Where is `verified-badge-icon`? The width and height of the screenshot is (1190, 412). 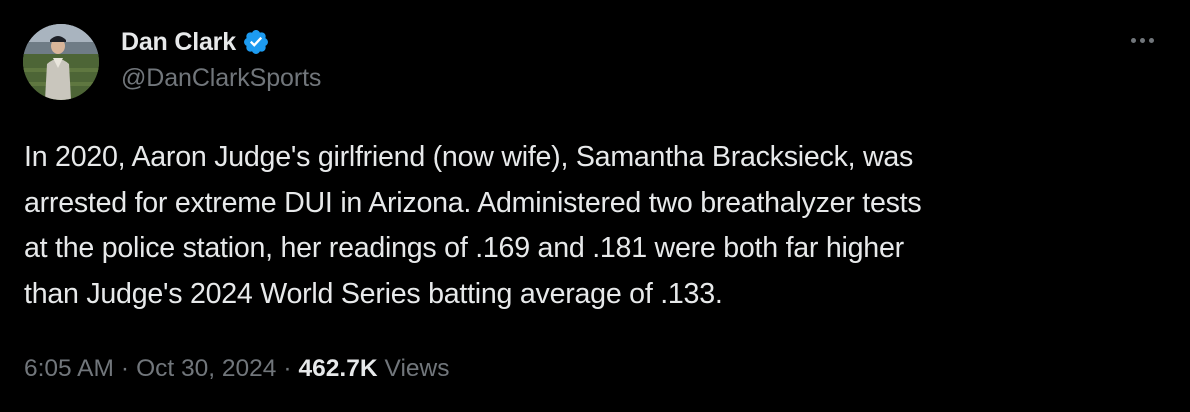
verified-badge-icon is located at coordinates (256, 42).